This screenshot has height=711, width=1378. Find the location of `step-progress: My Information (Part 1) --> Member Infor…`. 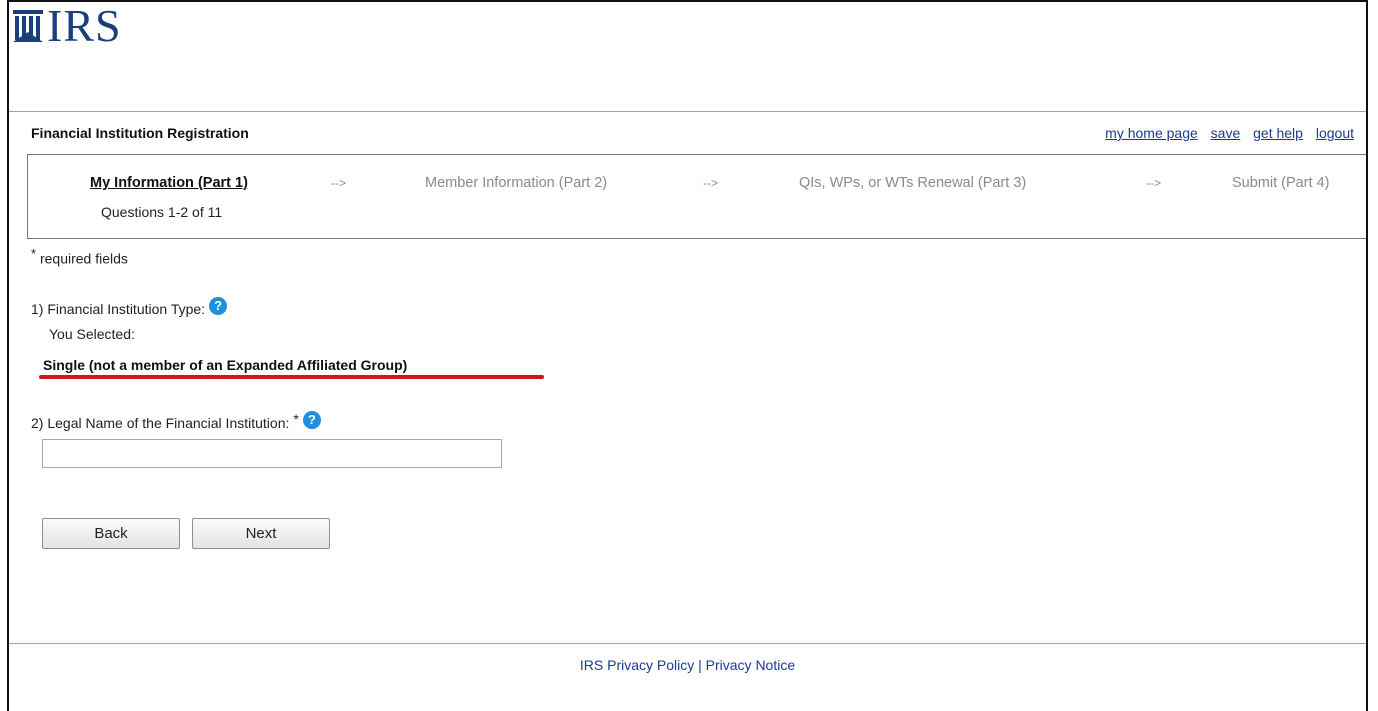

step-progress: My Information (Part 1) --> Member Infor… is located at coordinates (696, 196).